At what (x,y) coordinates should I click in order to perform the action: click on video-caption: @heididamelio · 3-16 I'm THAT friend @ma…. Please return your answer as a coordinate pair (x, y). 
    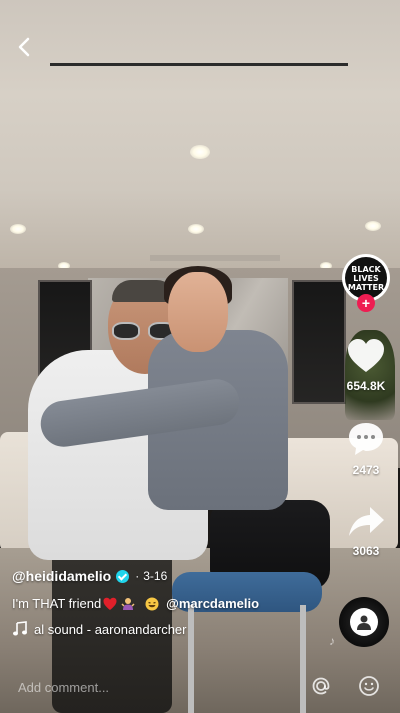
    Looking at the image, I should click on (167, 601).